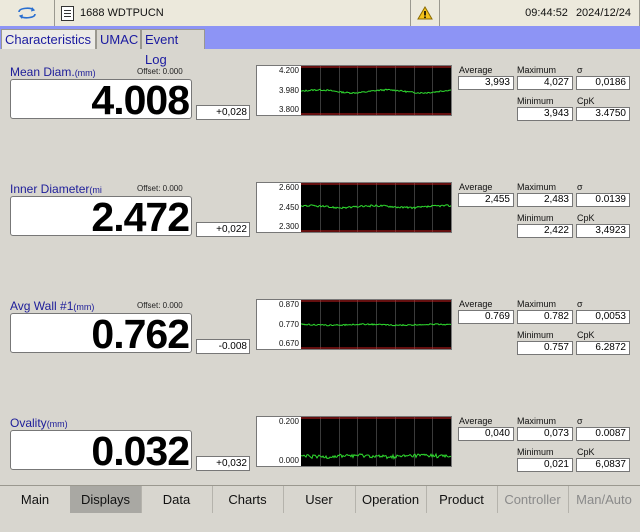  Describe the element at coordinates (586, 452) in the screenshot. I see `ovality-cpk-label: CpK` at that location.